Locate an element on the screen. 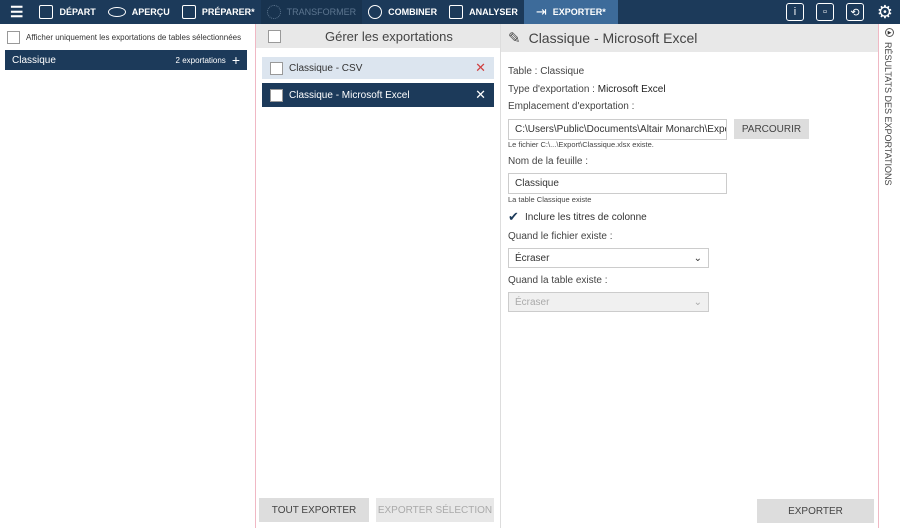 The width and height of the screenshot is (900, 528). checkmark-icon: ✔ is located at coordinates (514, 217).